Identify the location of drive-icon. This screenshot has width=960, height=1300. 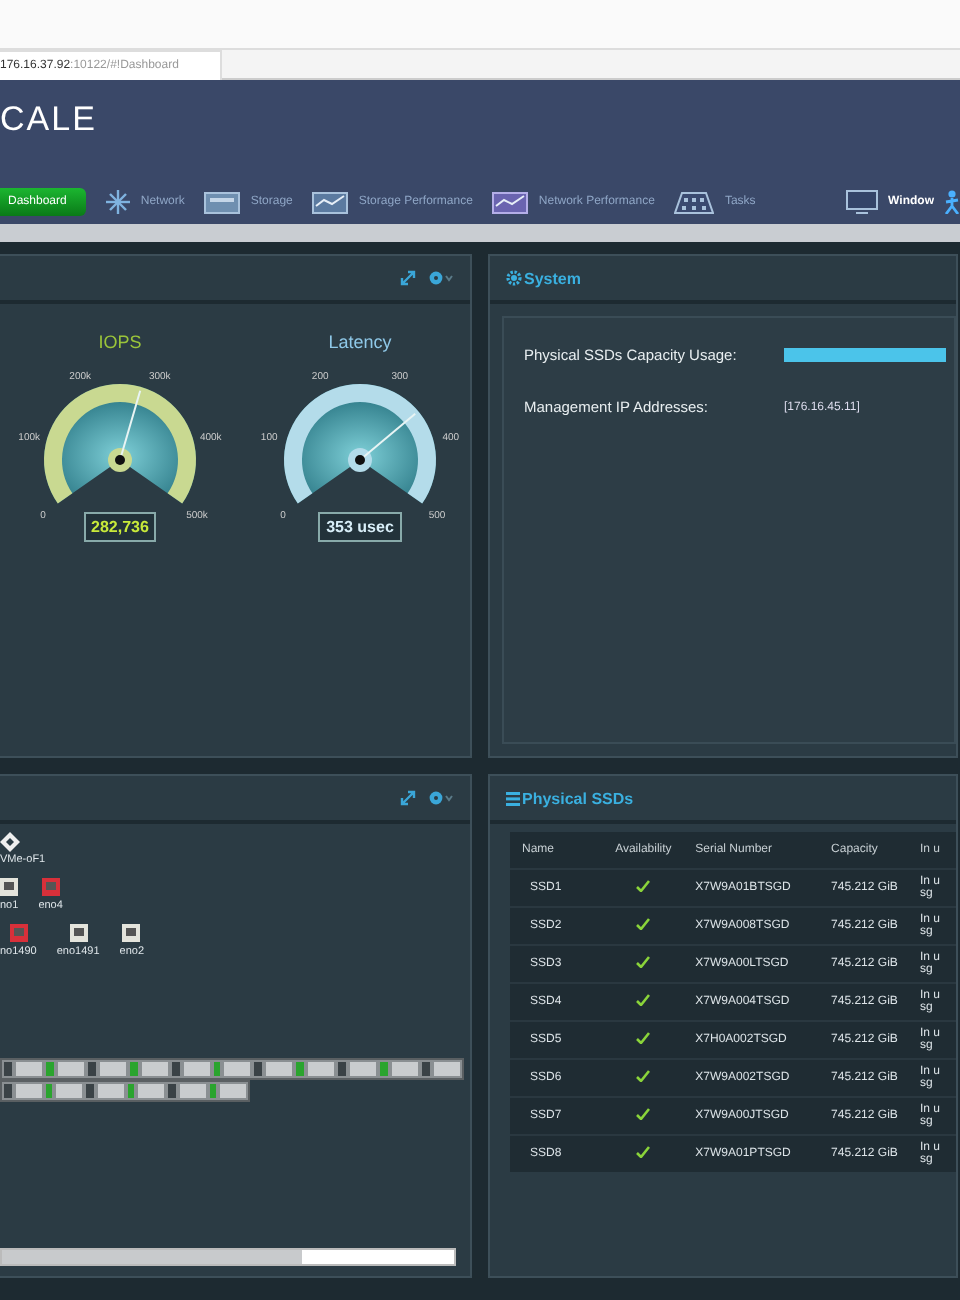
(222, 202).